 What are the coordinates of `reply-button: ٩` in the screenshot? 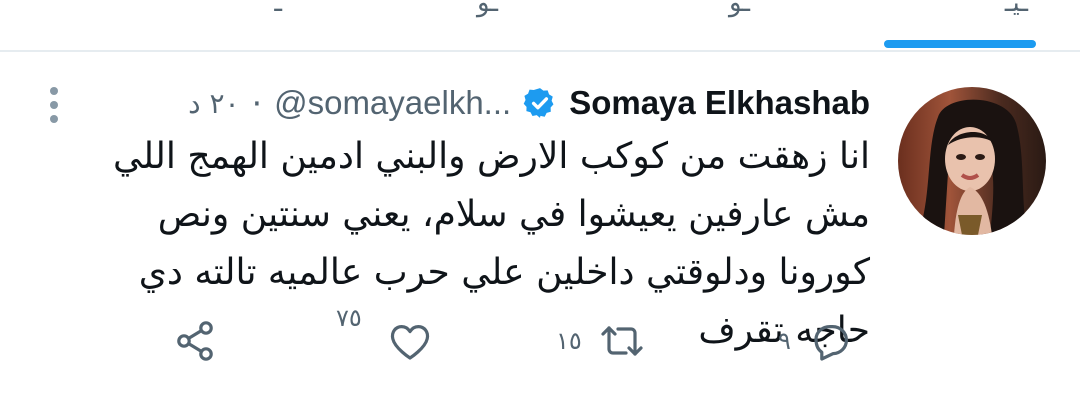 It's located at (816, 341).